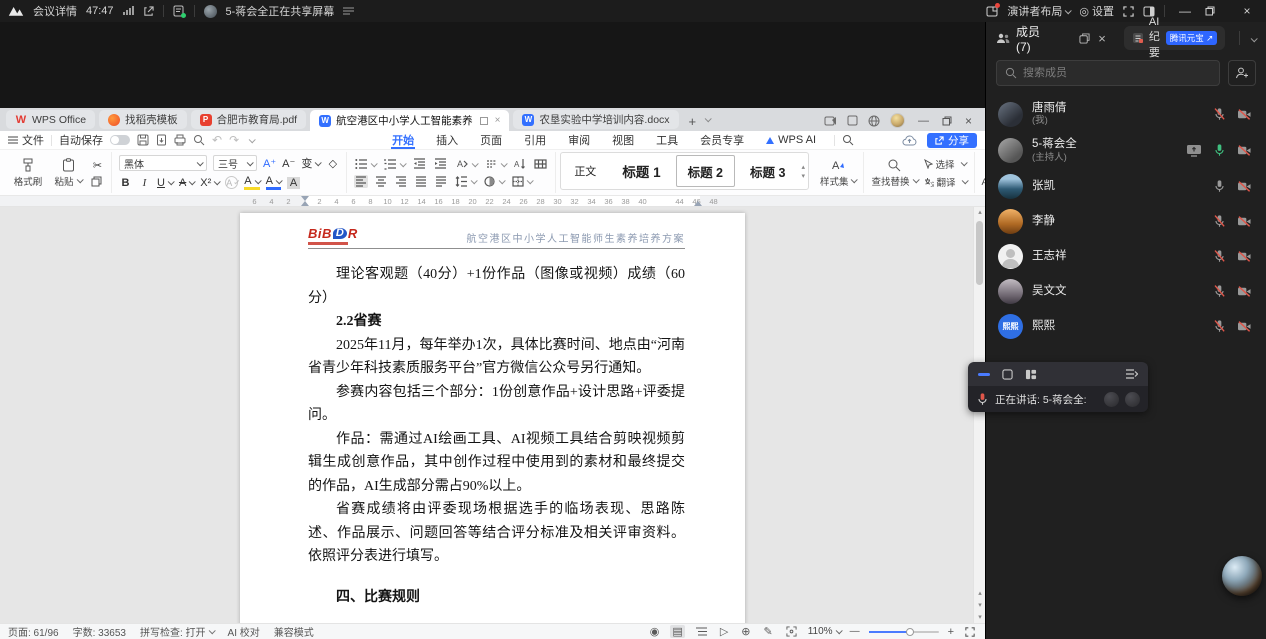 This screenshot has height=639, width=1266. Describe the element at coordinates (467, 164) in the screenshot. I see `char-scale-button: A` at that location.